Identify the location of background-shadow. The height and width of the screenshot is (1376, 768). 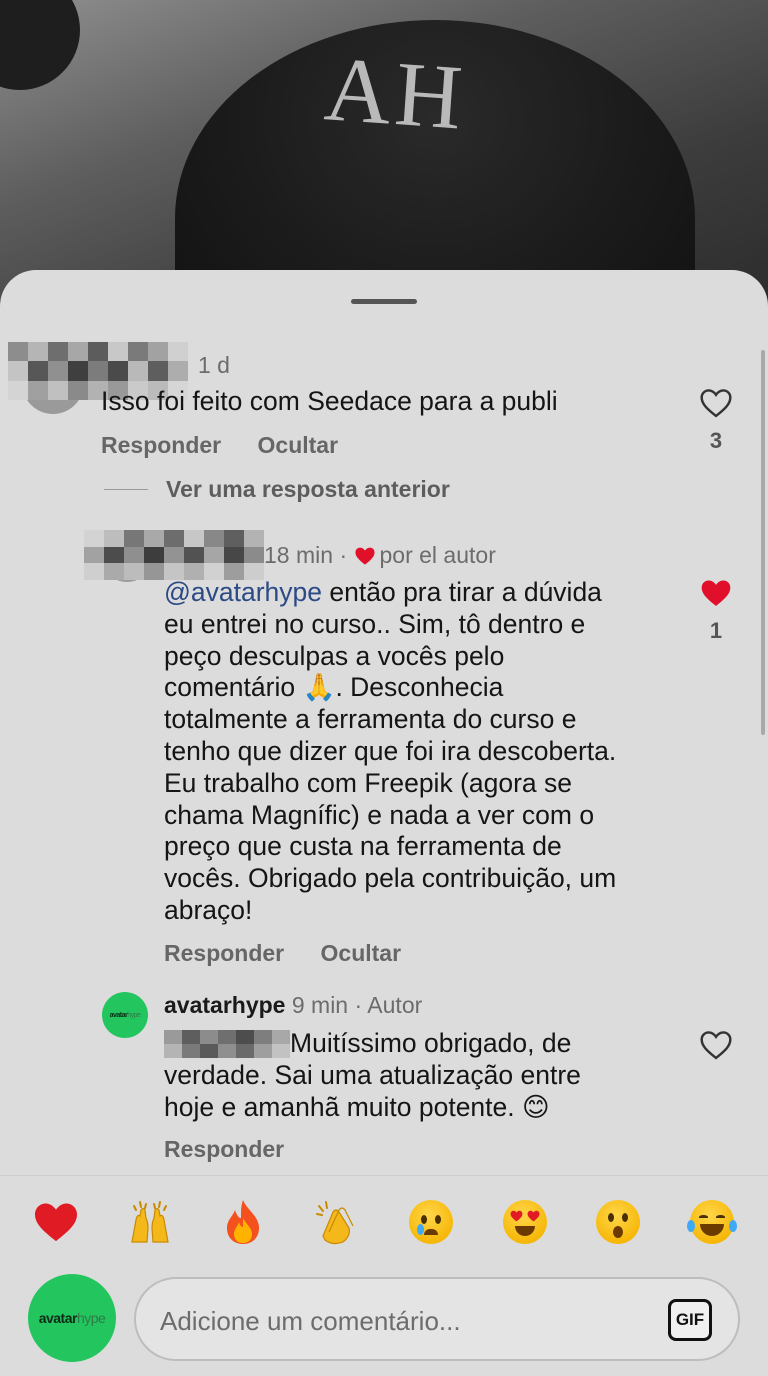
(40, 45).